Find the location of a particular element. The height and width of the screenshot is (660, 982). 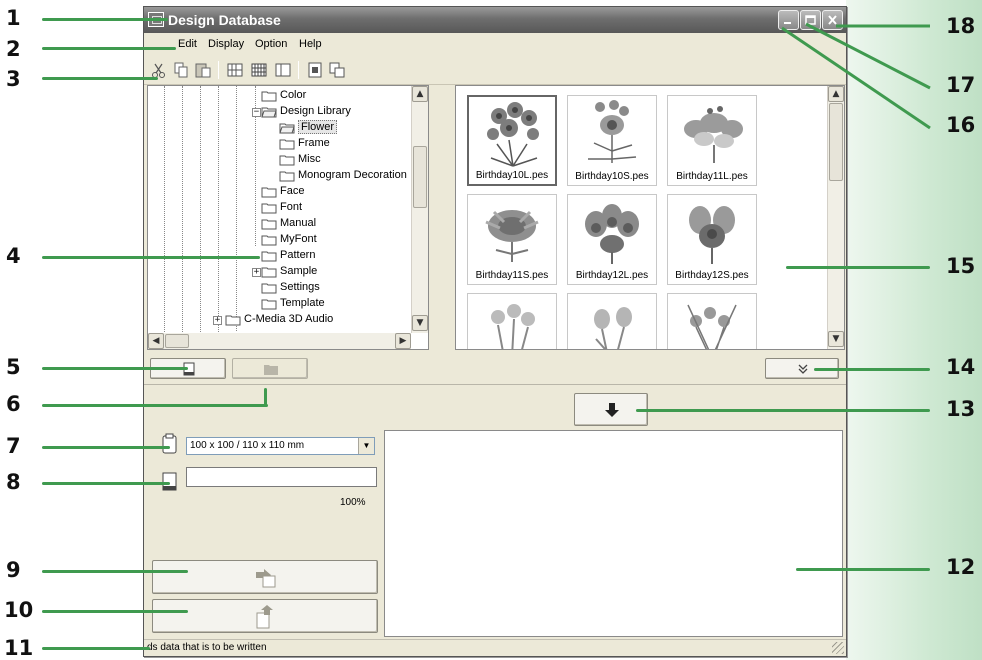

callout-4: 4 is located at coordinates (13, 256).